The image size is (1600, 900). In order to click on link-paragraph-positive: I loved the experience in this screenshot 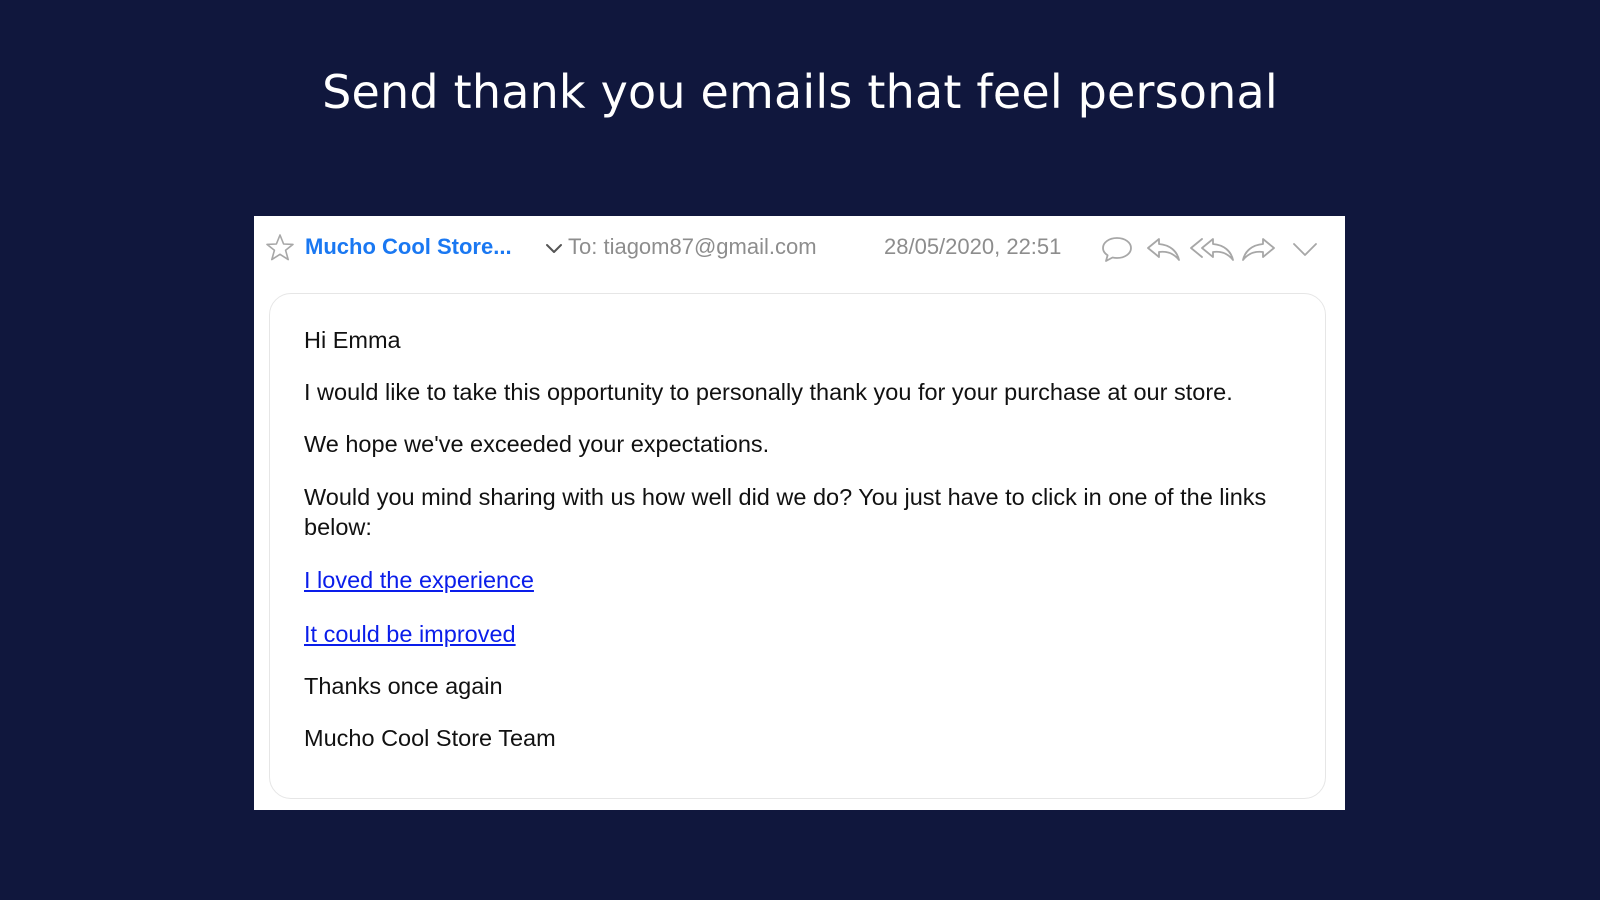, I will do `click(799, 580)`.